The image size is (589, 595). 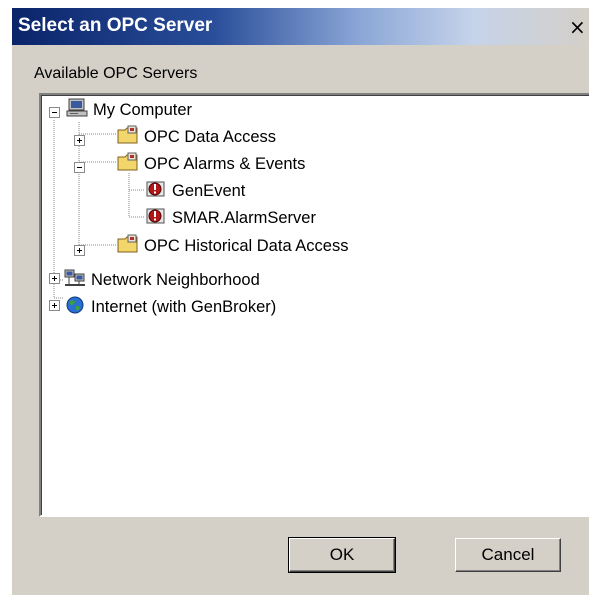 What do you see at coordinates (342, 555) in the screenshot?
I see `ok-button: OK` at bounding box center [342, 555].